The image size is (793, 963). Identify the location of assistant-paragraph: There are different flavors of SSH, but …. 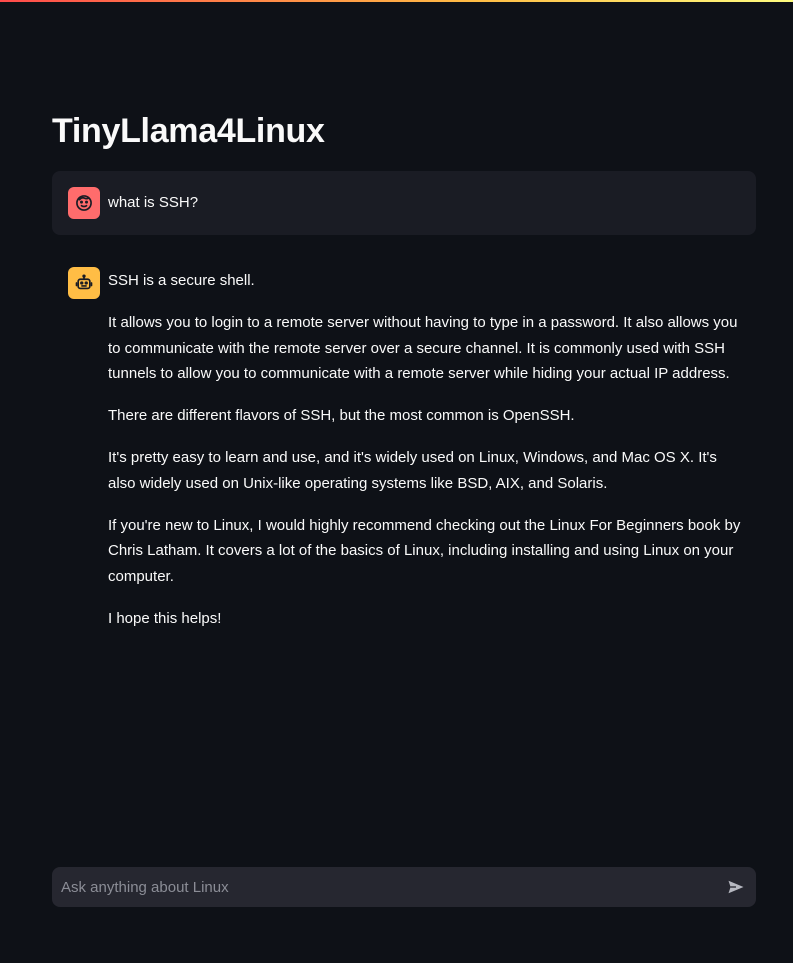
(341, 415).